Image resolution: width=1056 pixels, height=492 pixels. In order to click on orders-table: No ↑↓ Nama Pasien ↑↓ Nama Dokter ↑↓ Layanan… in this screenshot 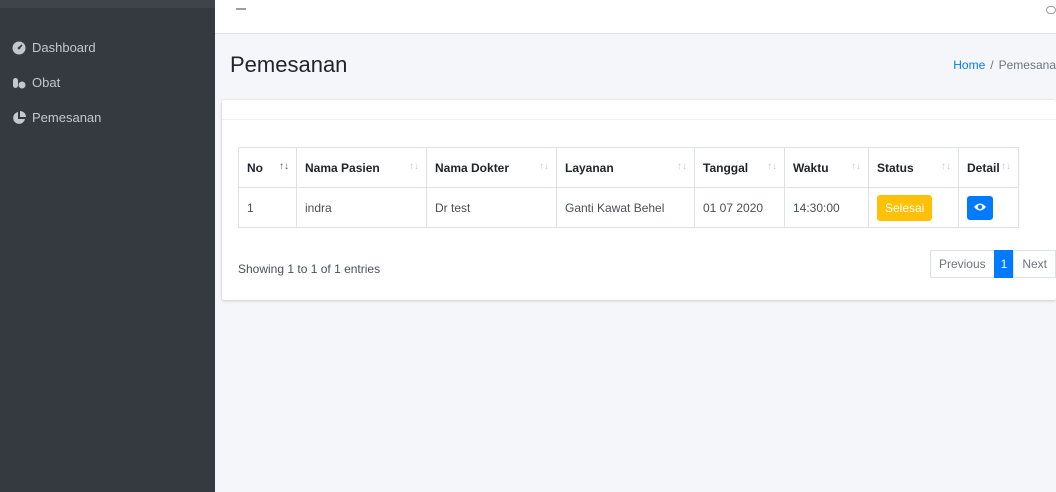, I will do `click(628, 187)`.